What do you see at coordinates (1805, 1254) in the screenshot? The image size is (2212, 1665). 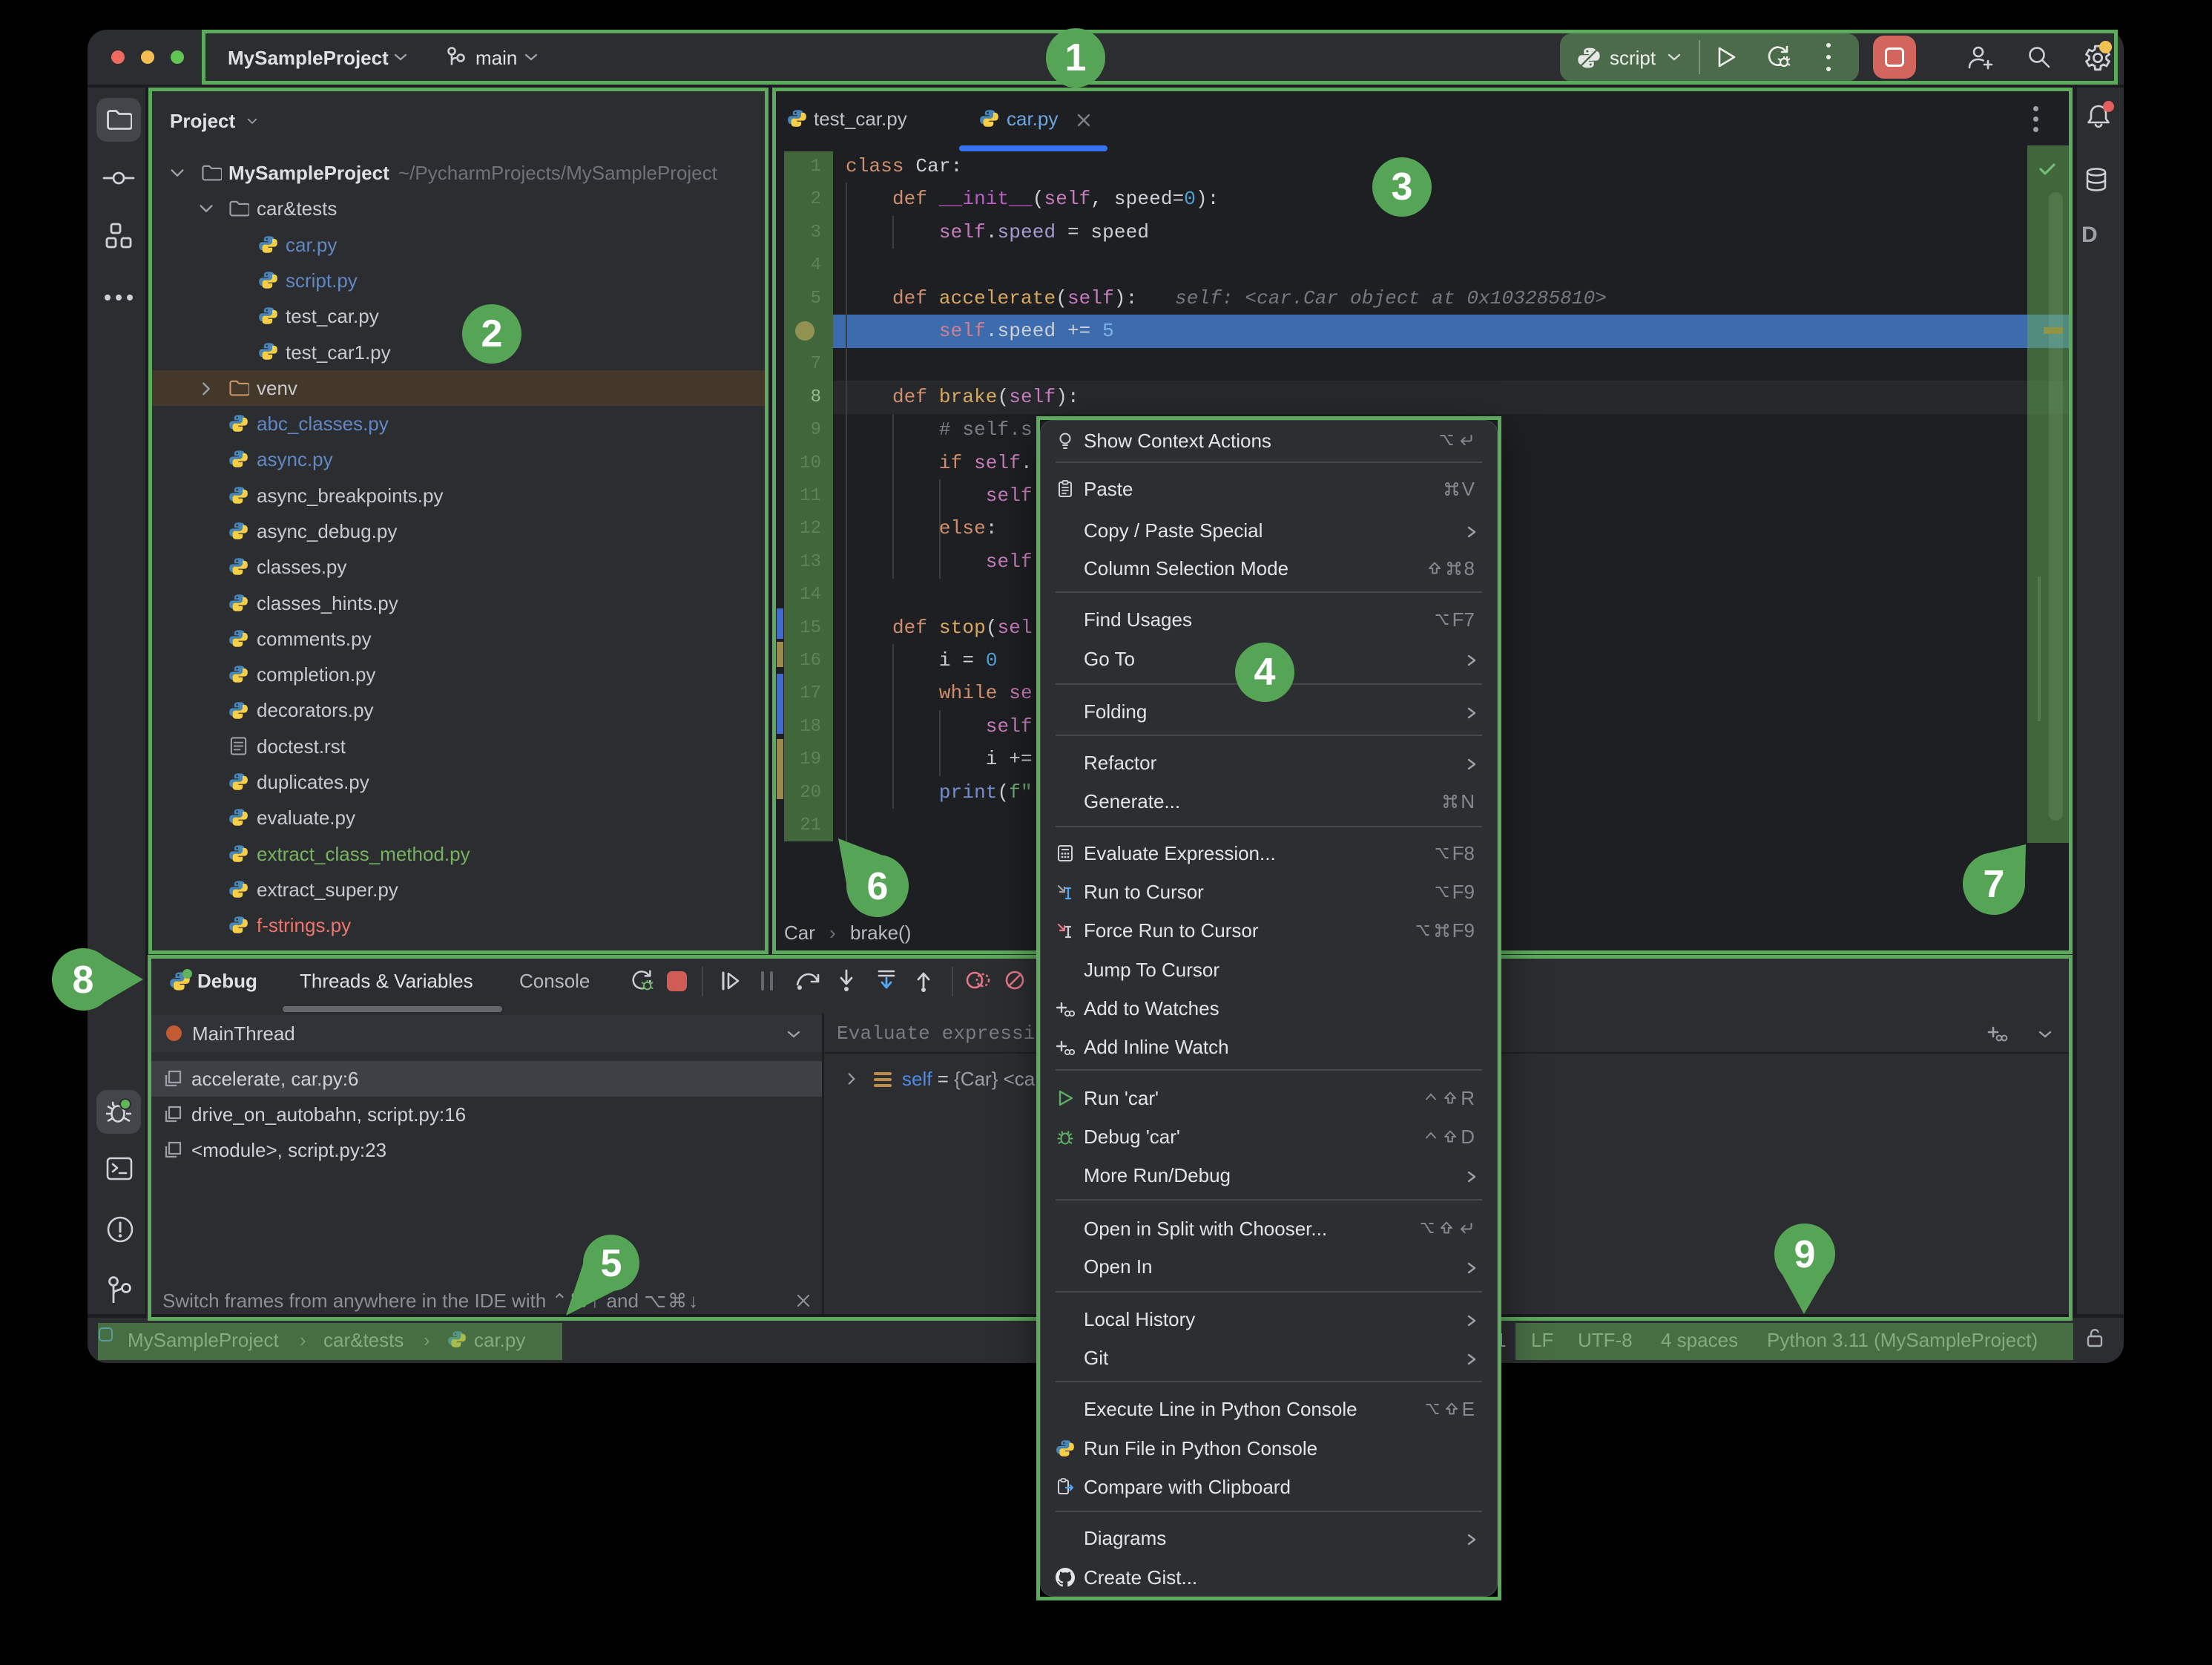 I see `svg-text: 9` at bounding box center [1805, 1254].